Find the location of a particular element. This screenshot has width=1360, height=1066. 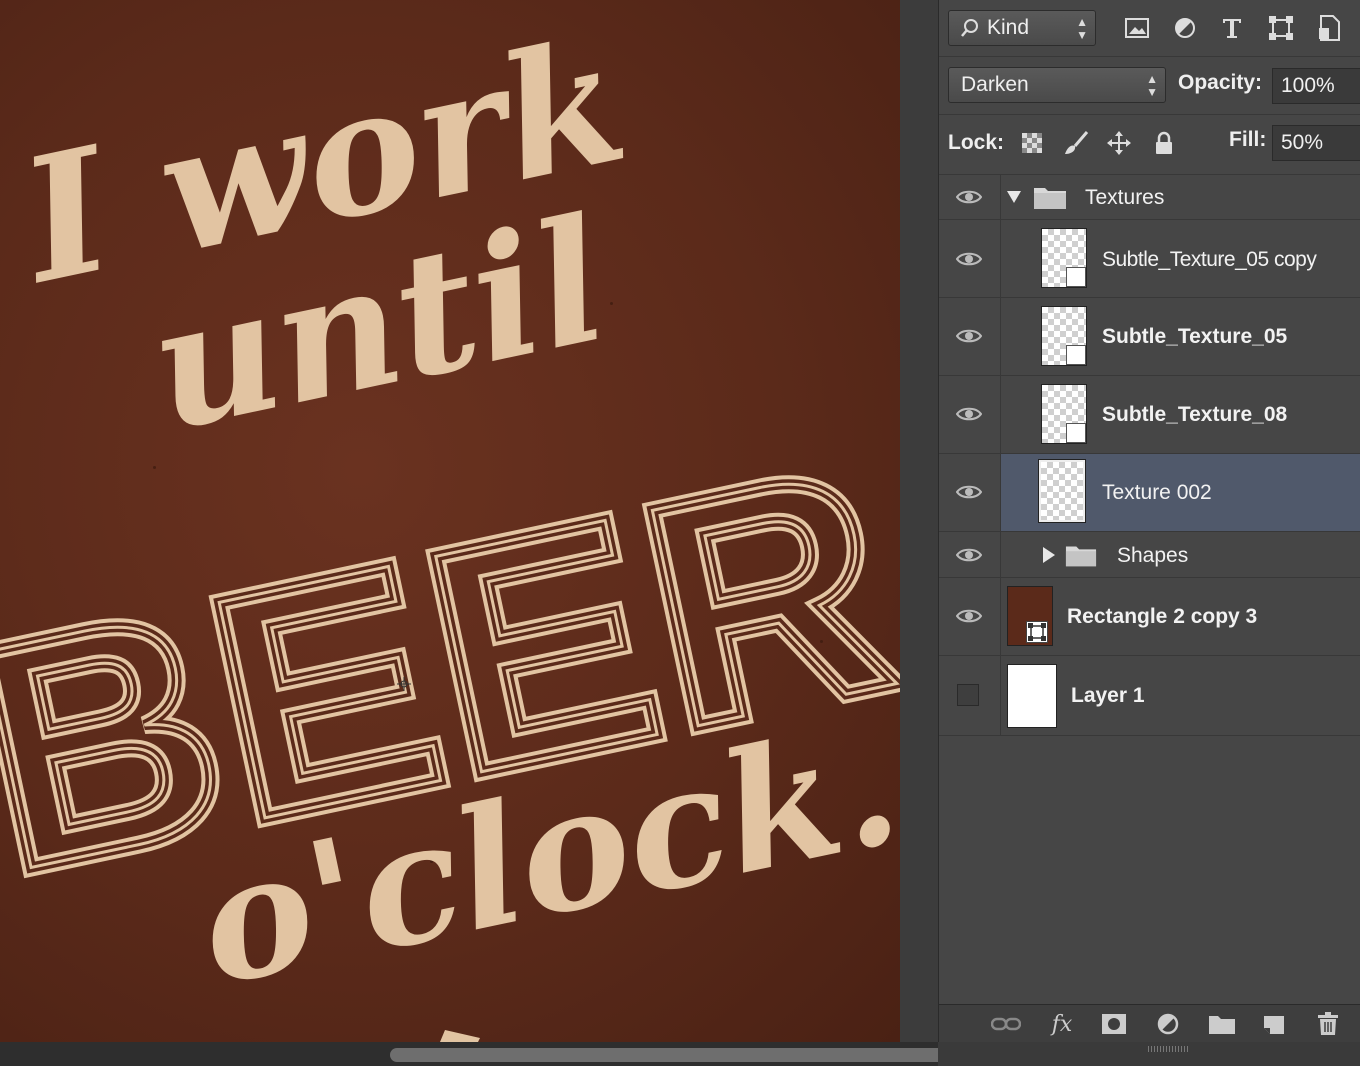

add-mask-icon is located at coordinates (1114, 1024).